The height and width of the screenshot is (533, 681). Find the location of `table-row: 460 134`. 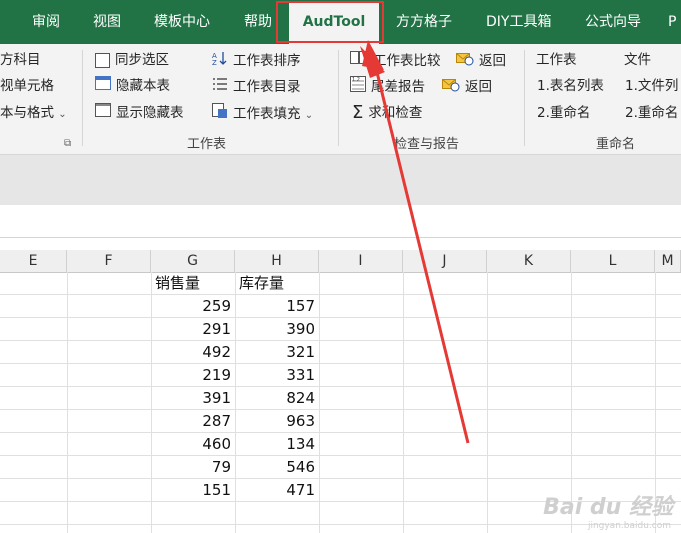

table-row: 460 134 is located at coordinates (340, 444).